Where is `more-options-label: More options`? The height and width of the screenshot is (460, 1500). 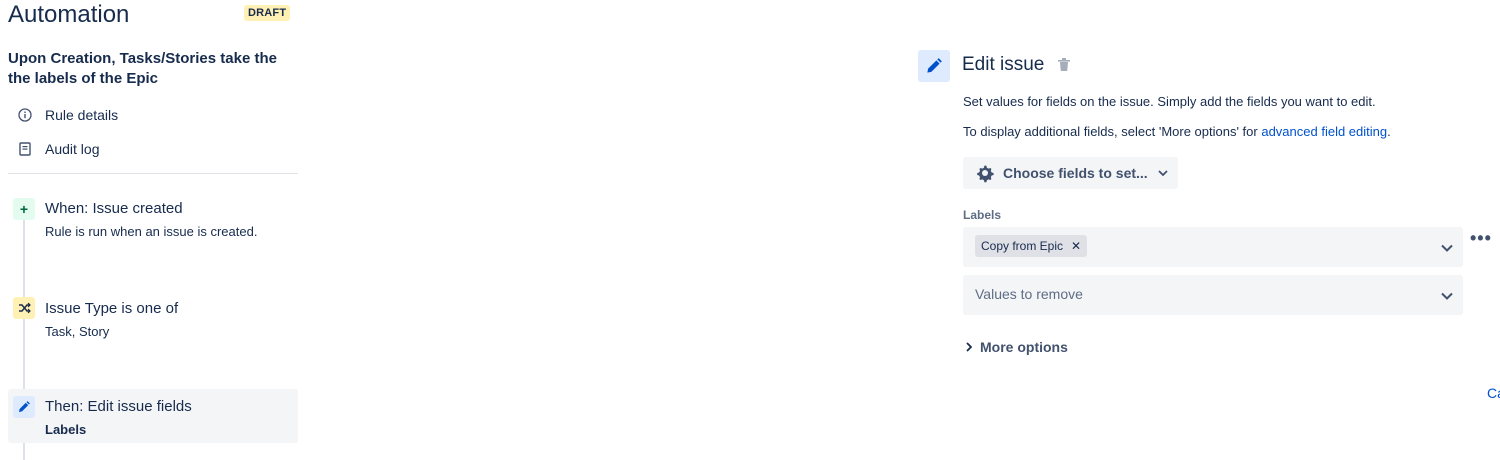 more-options-label: More options is located at coordinates (1024, 347).